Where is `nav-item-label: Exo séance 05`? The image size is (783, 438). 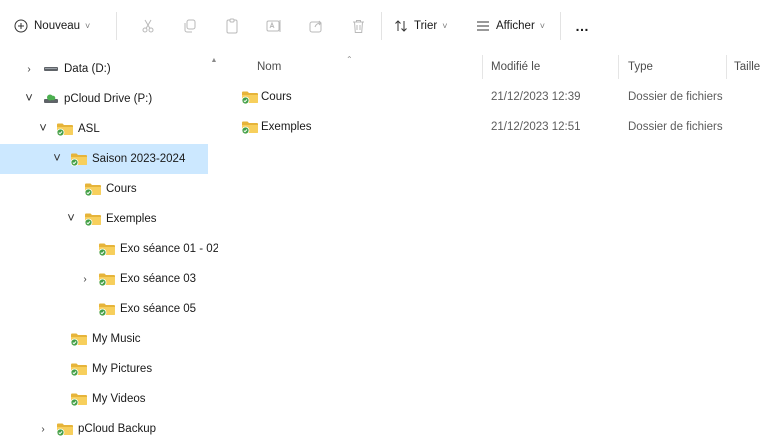 nav-item-label: Exo séance 05 is located at coordinates (158, 309).